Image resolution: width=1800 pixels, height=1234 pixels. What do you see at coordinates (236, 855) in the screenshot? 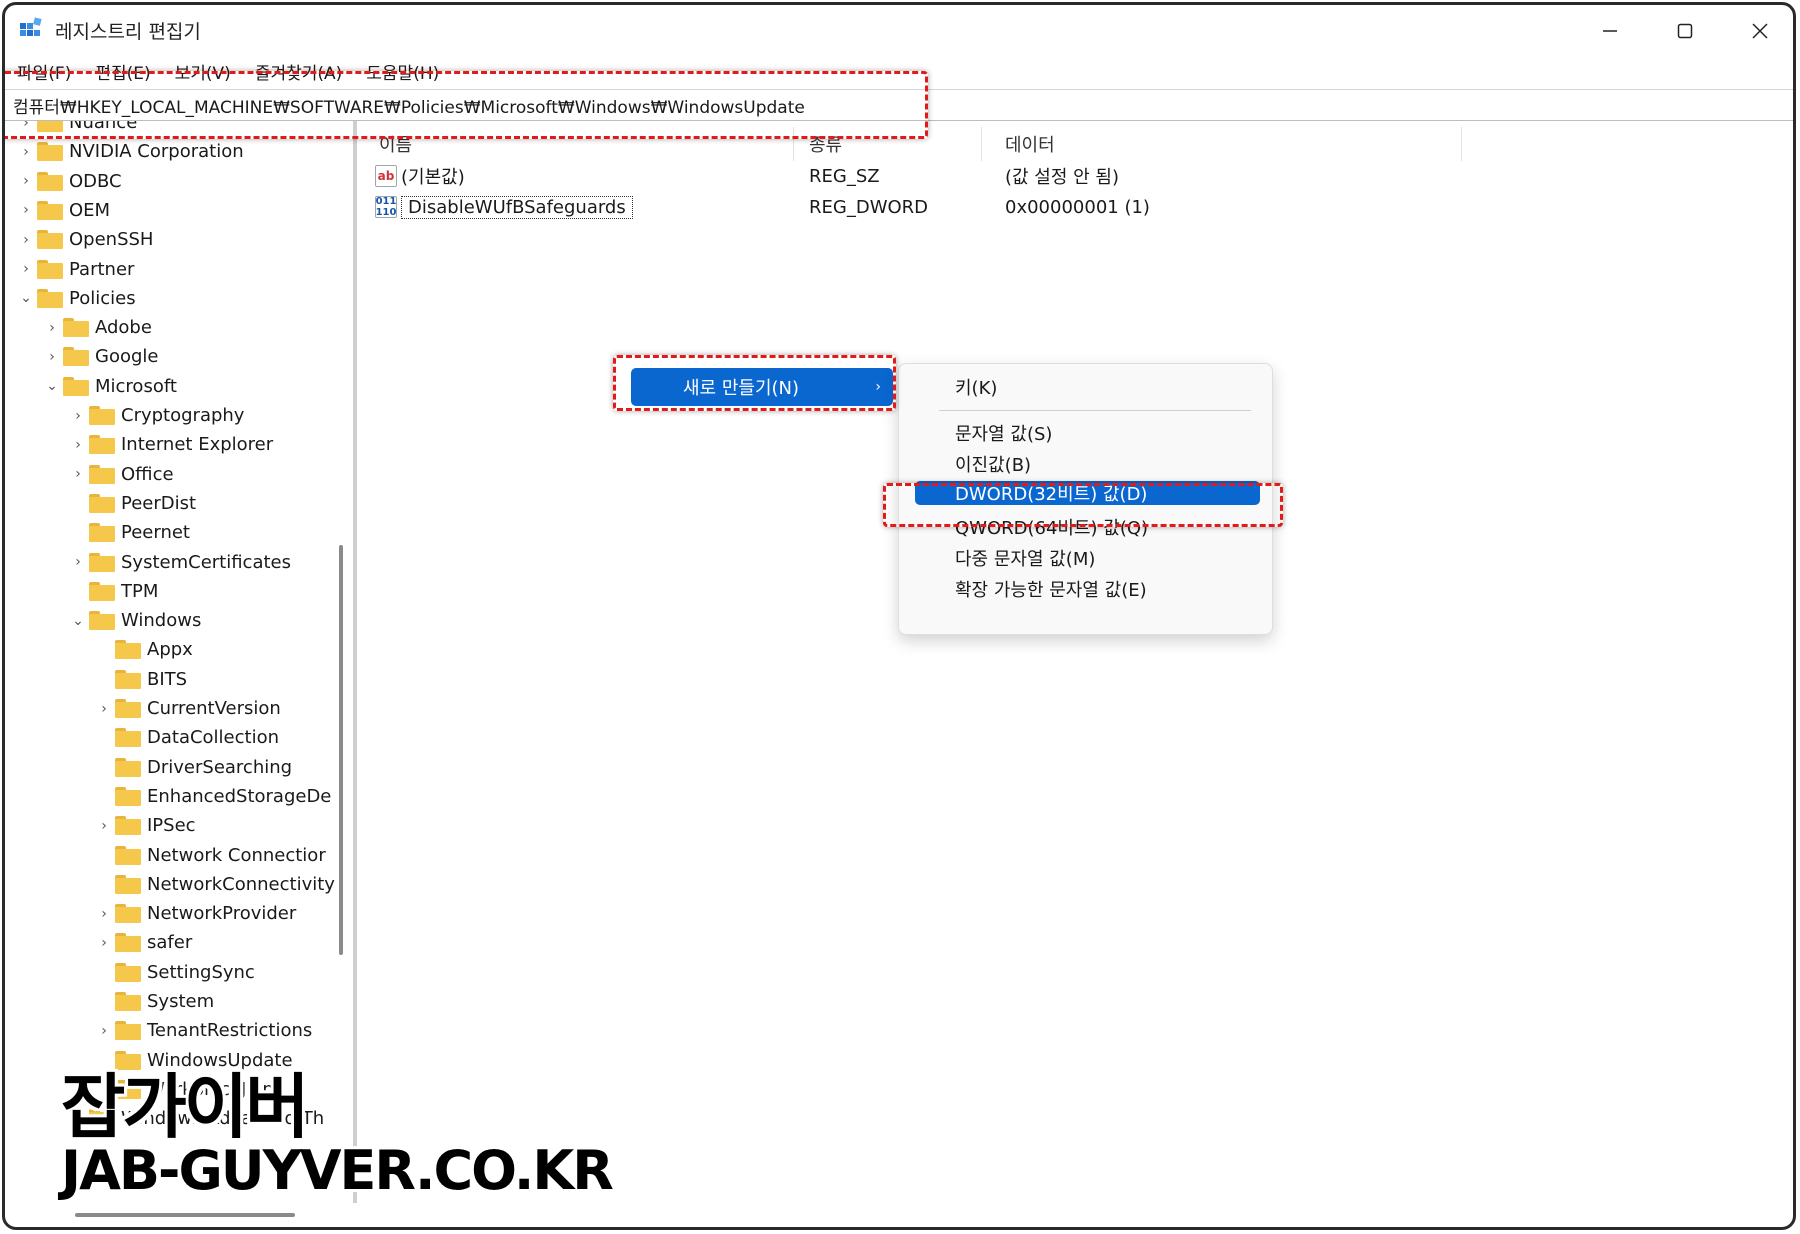
I see `tree-item-label: Network Connectior` at bounding box center [236, 855].